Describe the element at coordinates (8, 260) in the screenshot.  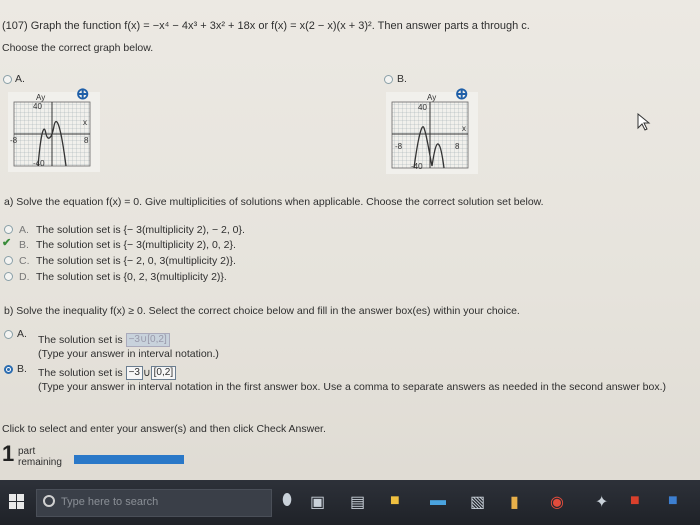
I see `part-a-option-c-radio` at that location.